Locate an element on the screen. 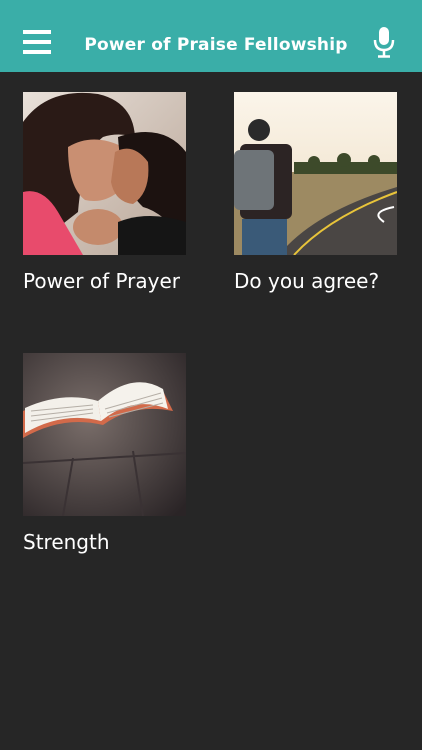  mother-daughter-praying-image is located at coordinates (104, 173).